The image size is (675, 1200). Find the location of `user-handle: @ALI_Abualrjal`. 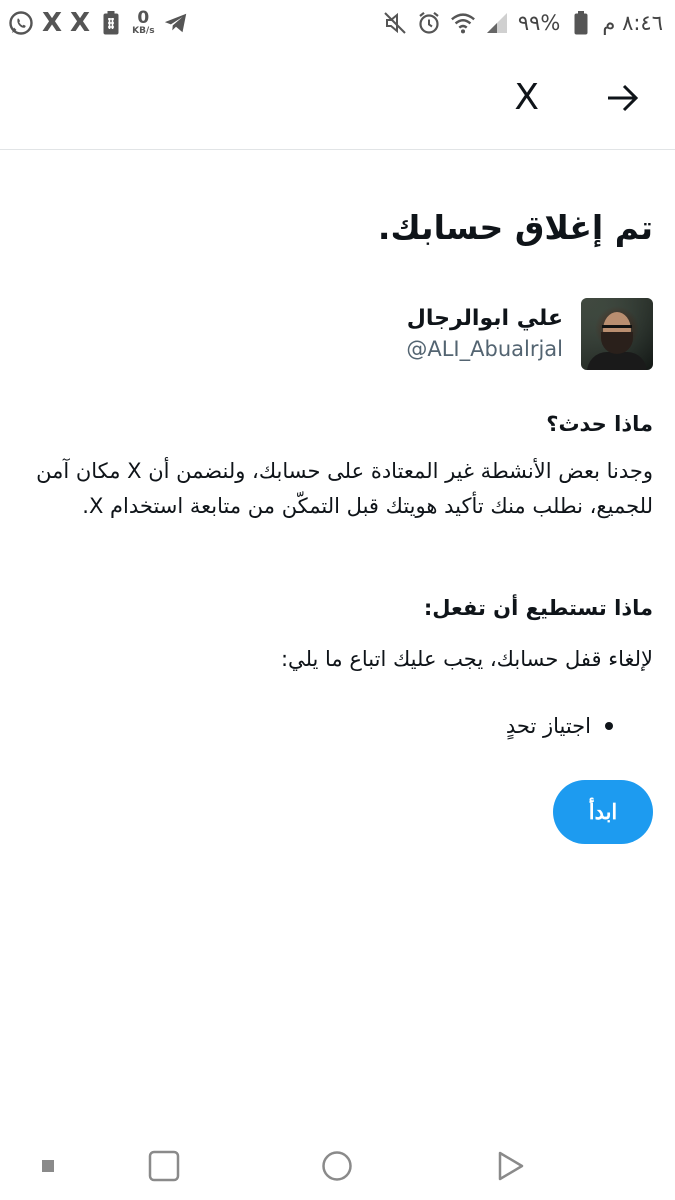

user-handle: @ALI_Abualrjal is located at coordinates (484, 349).